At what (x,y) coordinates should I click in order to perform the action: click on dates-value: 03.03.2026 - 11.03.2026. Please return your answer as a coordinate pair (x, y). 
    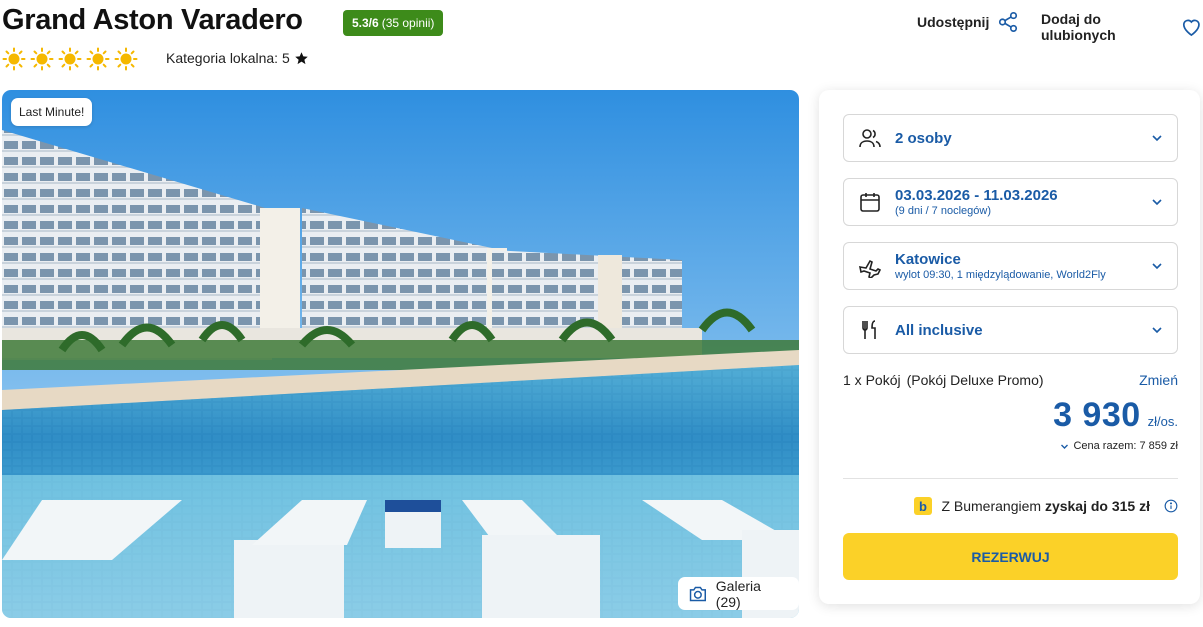
    Looking at the image, I should click on (976, 195).